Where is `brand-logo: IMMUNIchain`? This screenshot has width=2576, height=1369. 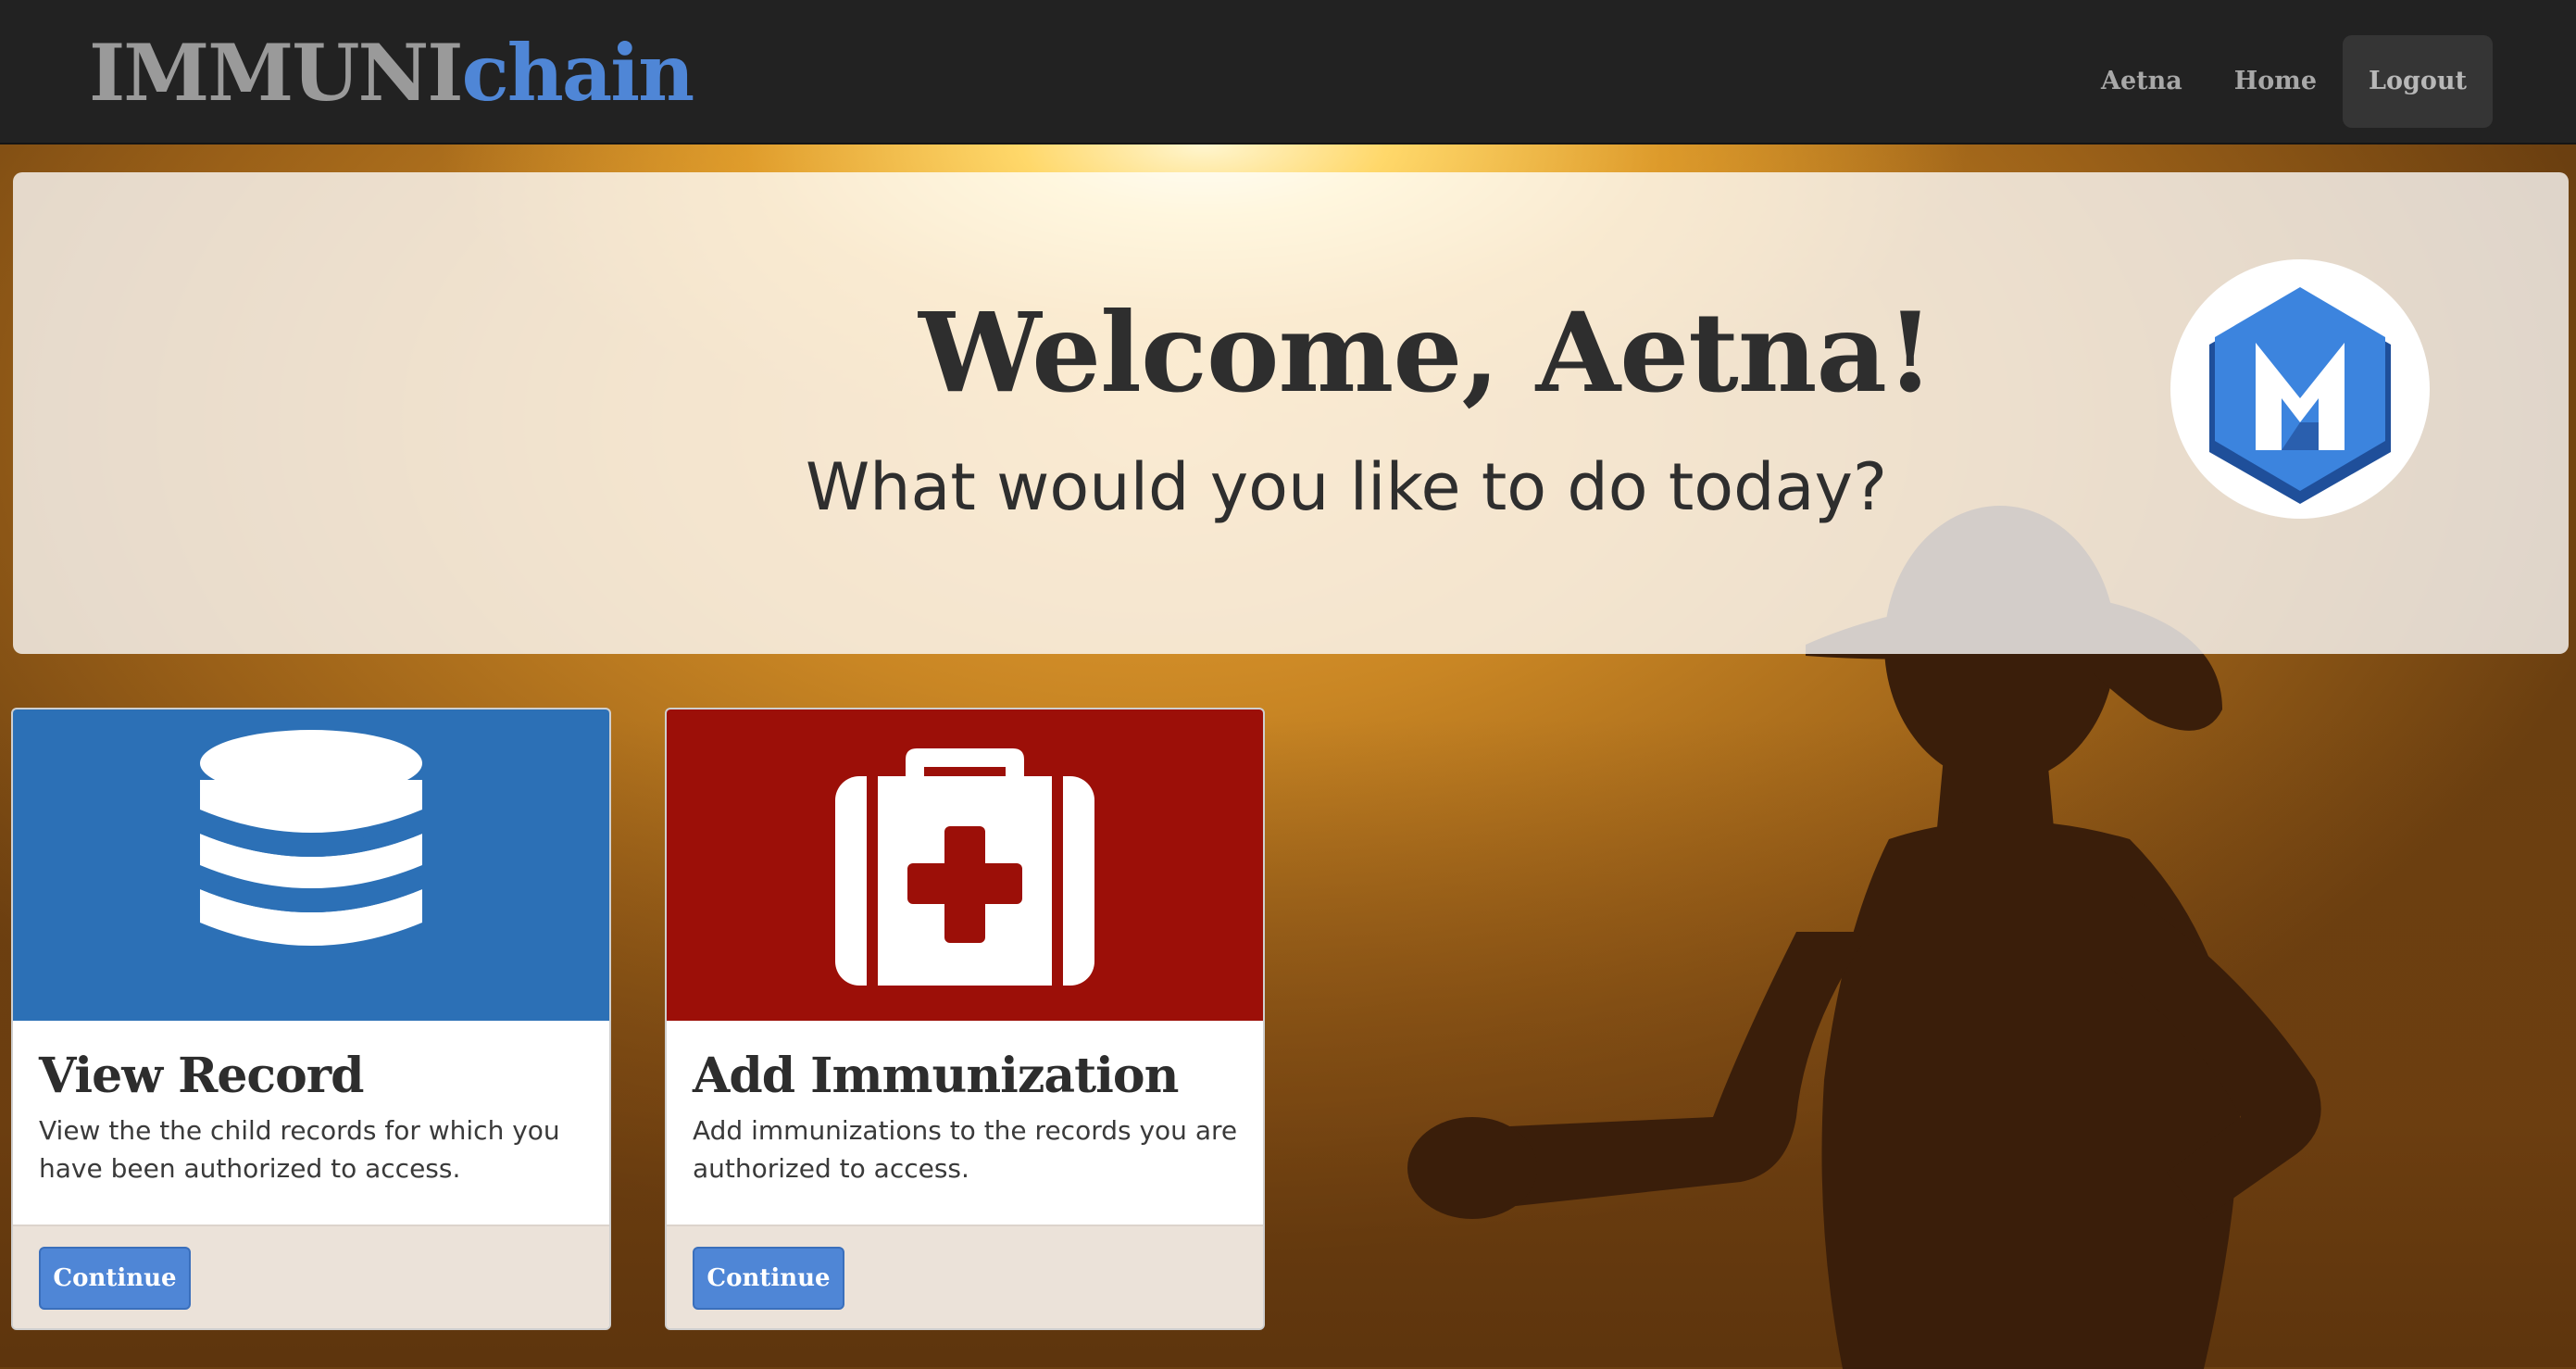 brand-logo: IMMUNIchain is located at coordinates (392, 73).